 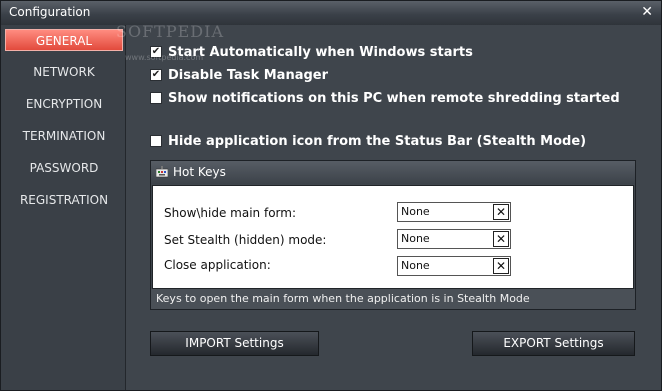 What do you see at coordinates (64, 200) in the screenshot?
I see `sidebar-item-registration: REGISTRATION` at bounding box center [64, 200].